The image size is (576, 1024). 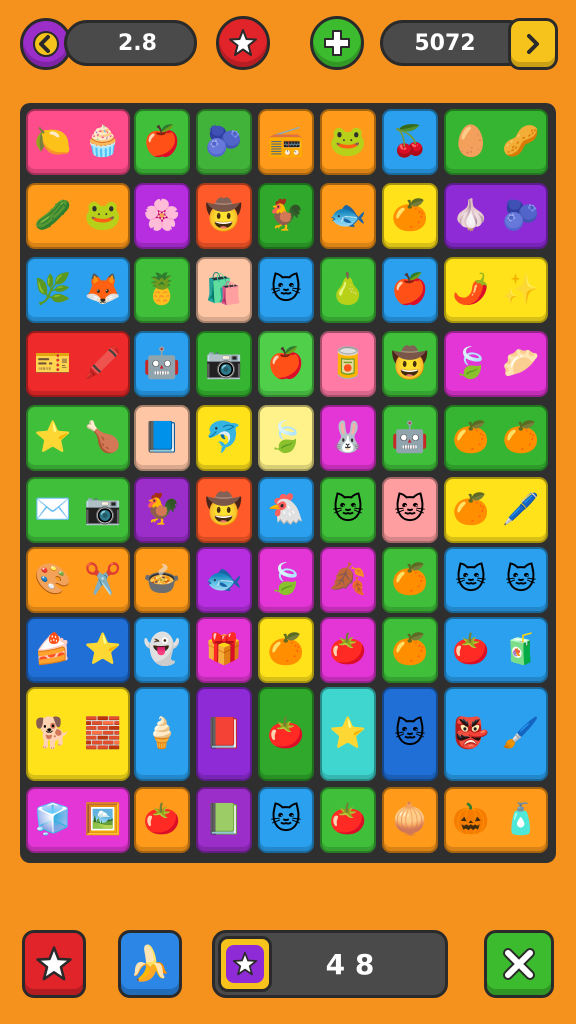 I want to click on board-tile: 📷, so click(x=224, y=364).